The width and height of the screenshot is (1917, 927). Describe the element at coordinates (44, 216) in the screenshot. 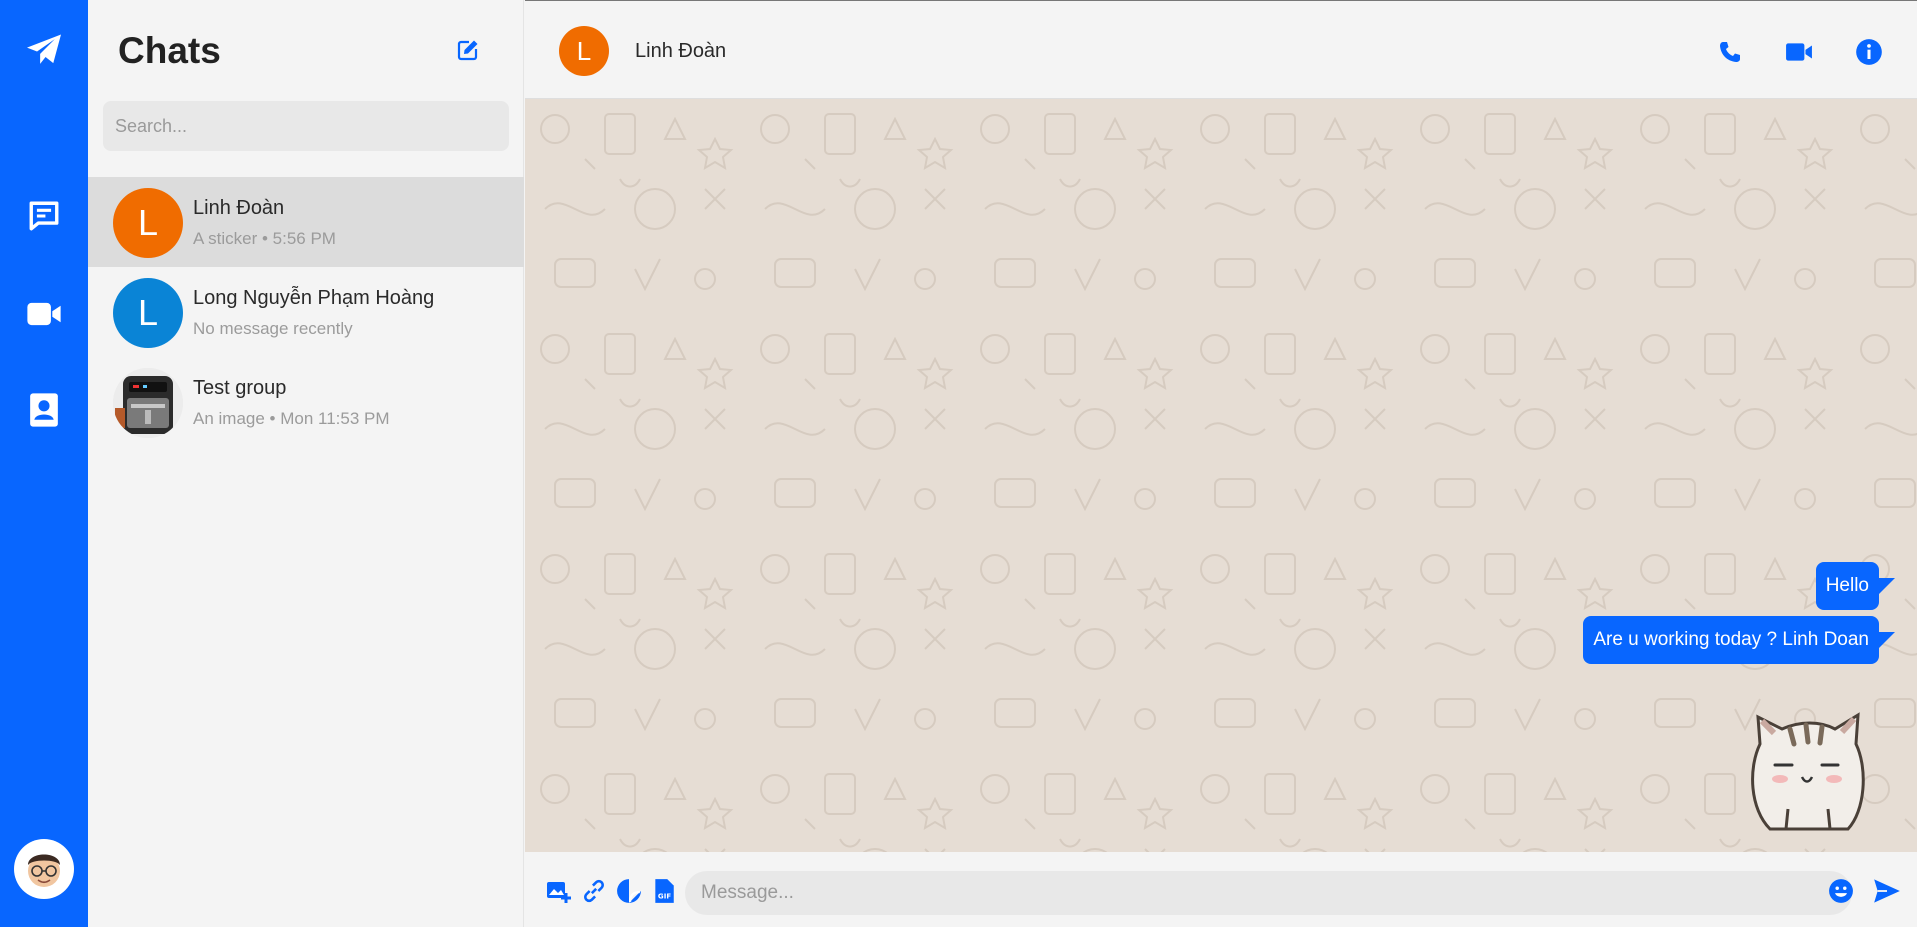

I see `chat-icon` at that location.